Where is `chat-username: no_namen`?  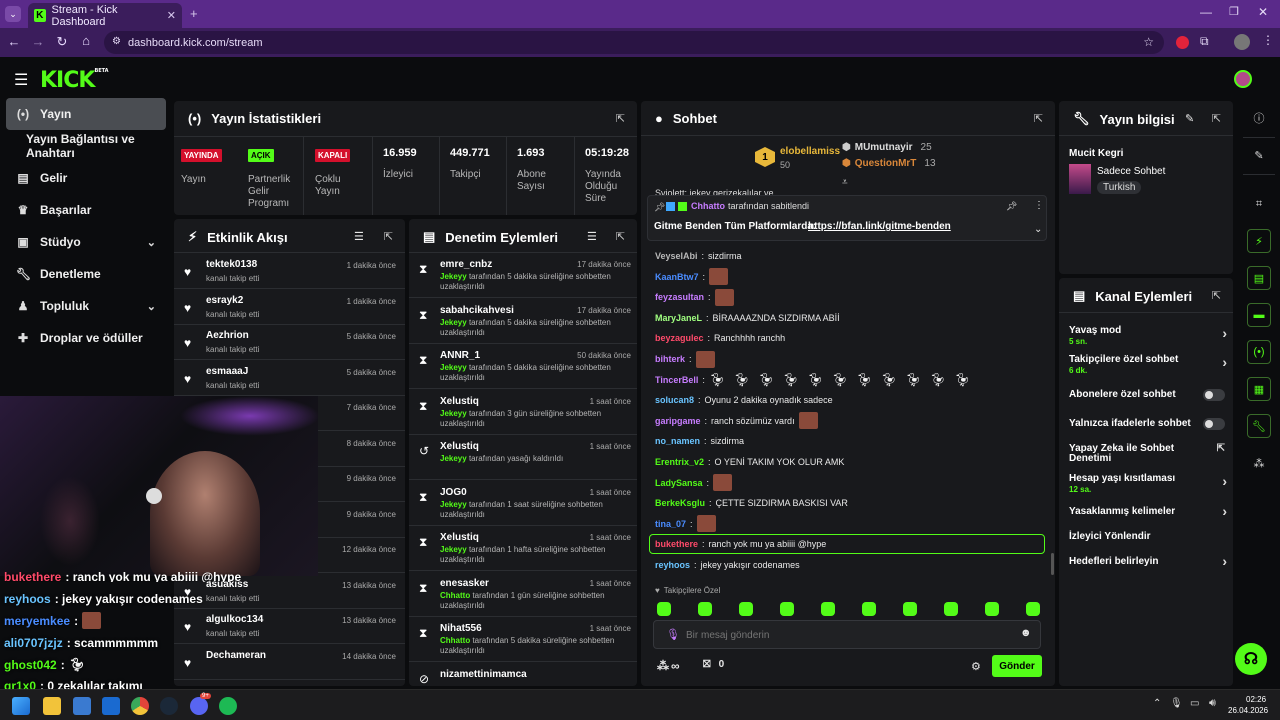
chat-username: no_namen is located at coordinates (677, 441).